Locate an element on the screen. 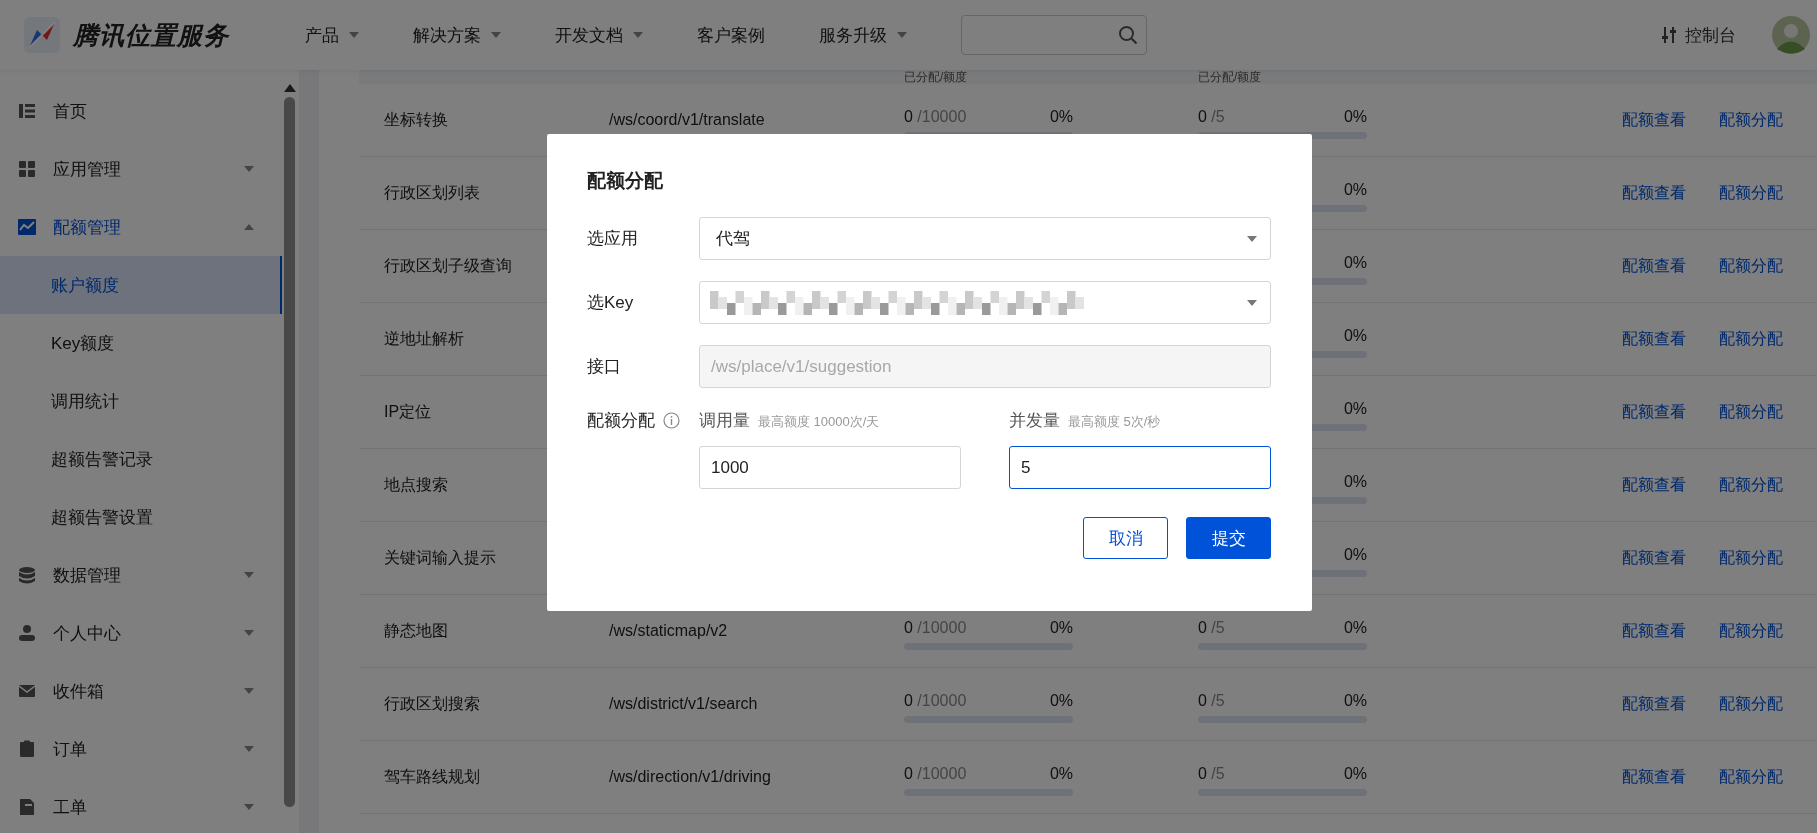 The height and width of the screenshot is (833, 1817). table-cell: 静态地图 is located at coordinates (416, 630).